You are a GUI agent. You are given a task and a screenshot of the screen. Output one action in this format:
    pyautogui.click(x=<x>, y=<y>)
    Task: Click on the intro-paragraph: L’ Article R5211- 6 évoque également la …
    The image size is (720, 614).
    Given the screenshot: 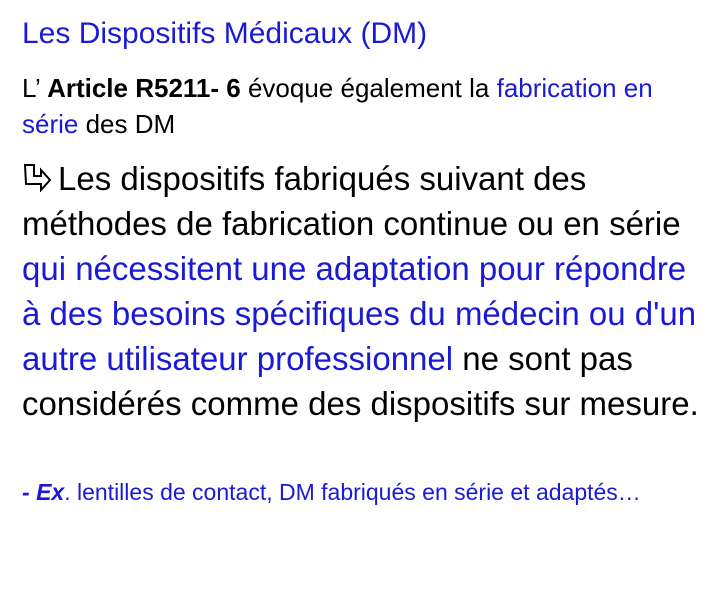 What is the action you would take?
    pyautogui.click(x=362, y=106)
    